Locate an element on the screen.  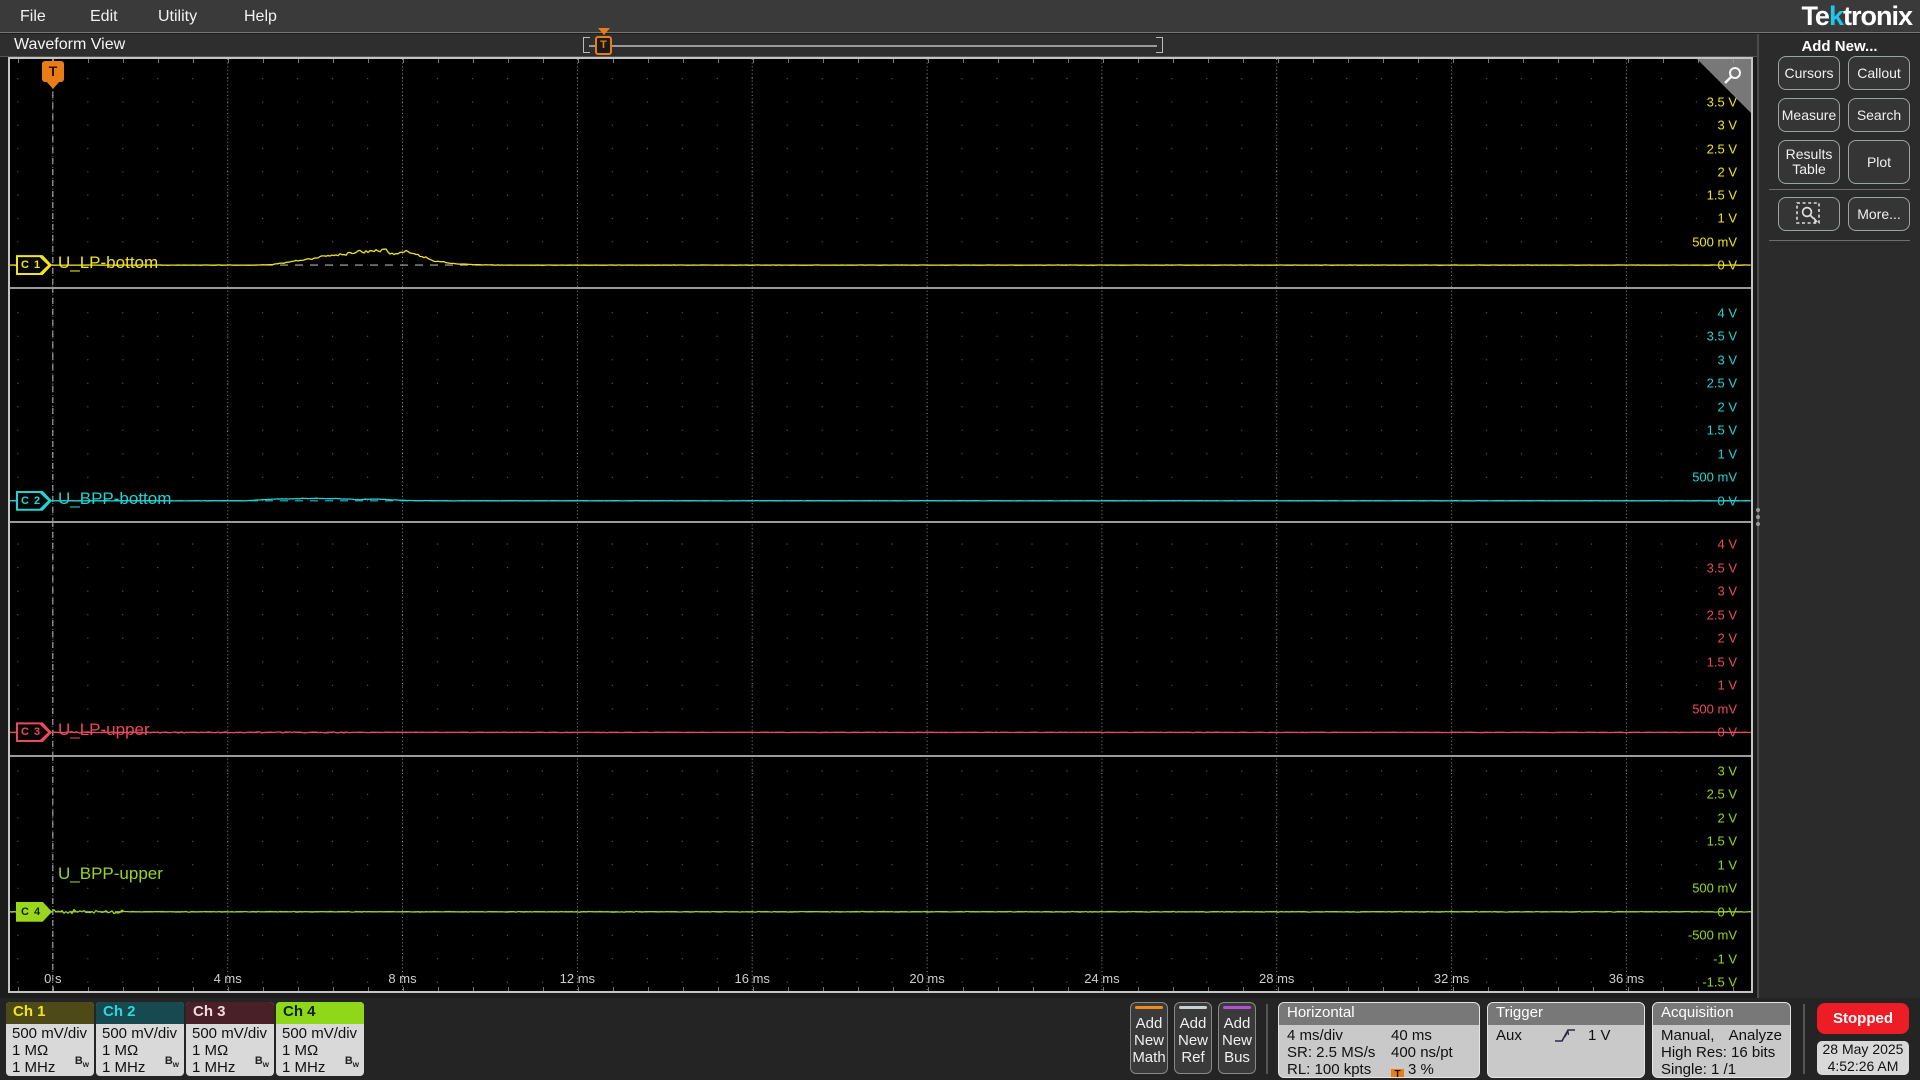
channel-4-badge: C 4 is located at coordinates (34, 911).